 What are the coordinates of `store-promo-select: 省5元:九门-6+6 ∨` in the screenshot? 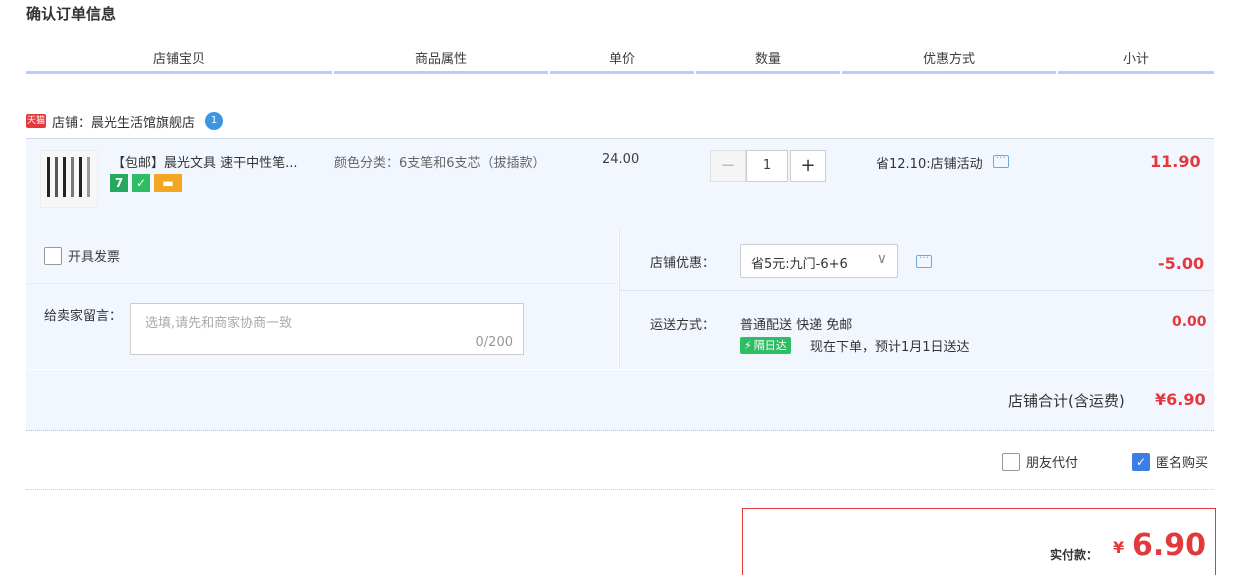 It's located at (819, 261).